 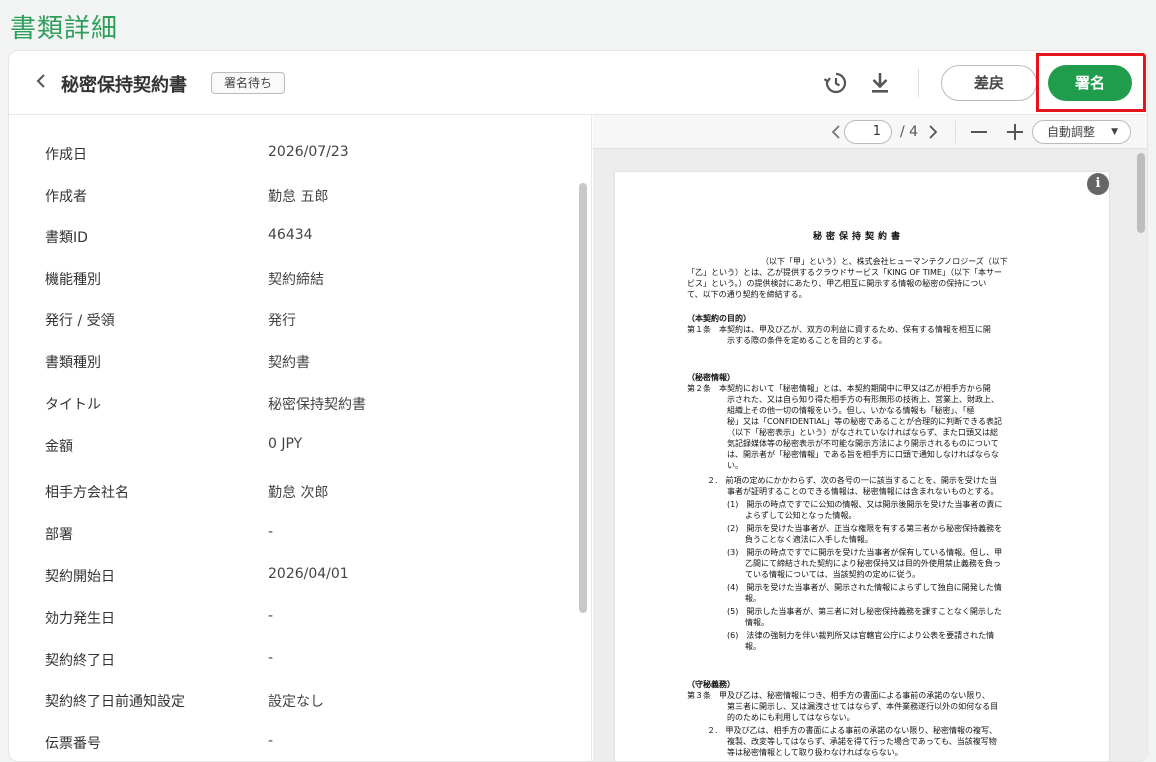 What do you see at coordinates (864, 421) in the screenshot?
I see `doc-line: 秘」又は「CONFIDENTIAL」等の秘密であることが合理的に判断できる表記` at bounding box center [864, 421].